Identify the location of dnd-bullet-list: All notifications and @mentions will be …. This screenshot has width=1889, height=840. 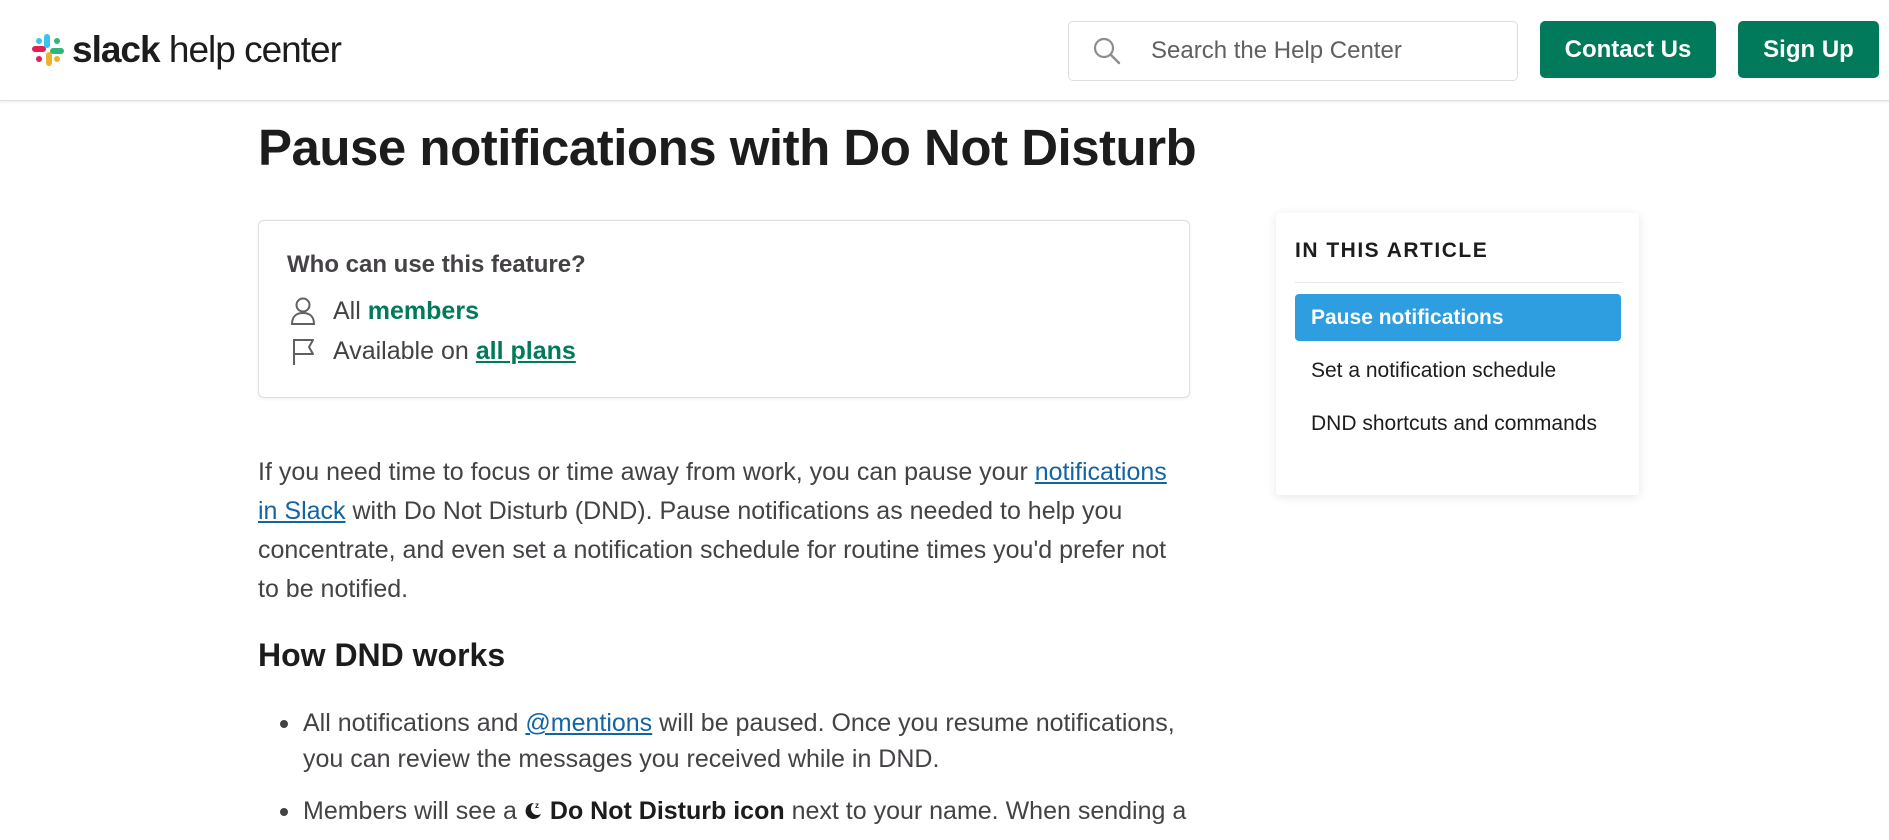
(725, 772).